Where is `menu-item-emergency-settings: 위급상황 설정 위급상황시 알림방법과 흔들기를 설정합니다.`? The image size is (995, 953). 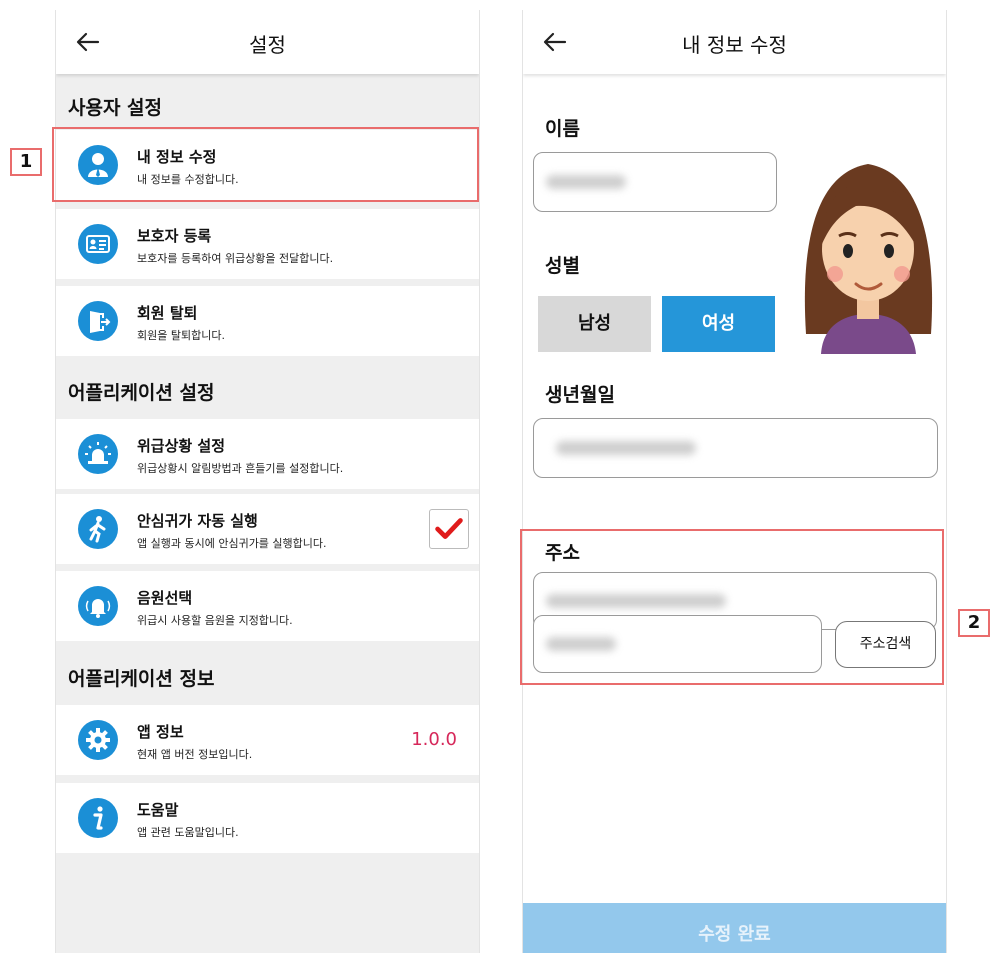
menu-item-emergency-settings: 위급상황 설정 위급상황시 알림방법과 흔들기를 설정합니다. is located at coordinates (267, 454).